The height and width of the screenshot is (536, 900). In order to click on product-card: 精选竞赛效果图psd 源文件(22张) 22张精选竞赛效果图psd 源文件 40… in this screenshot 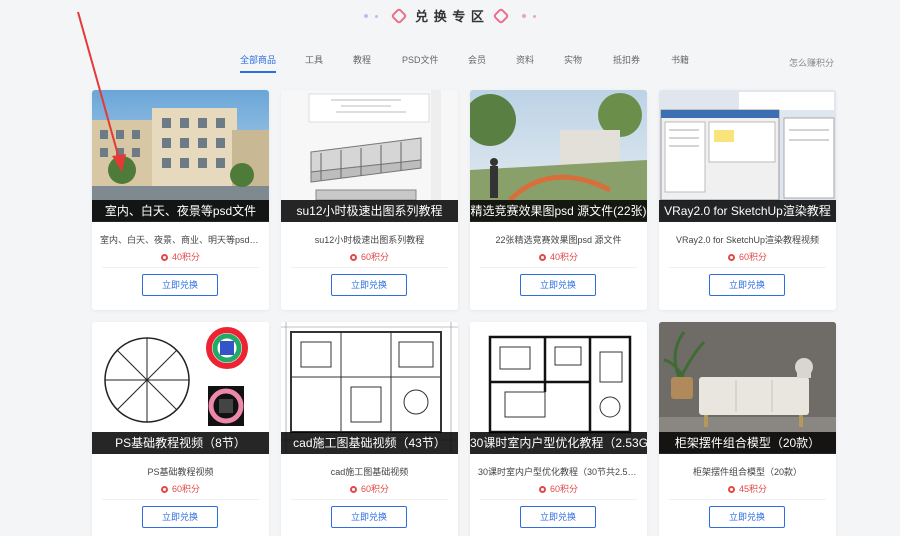, I will do `click(558, 200)`.